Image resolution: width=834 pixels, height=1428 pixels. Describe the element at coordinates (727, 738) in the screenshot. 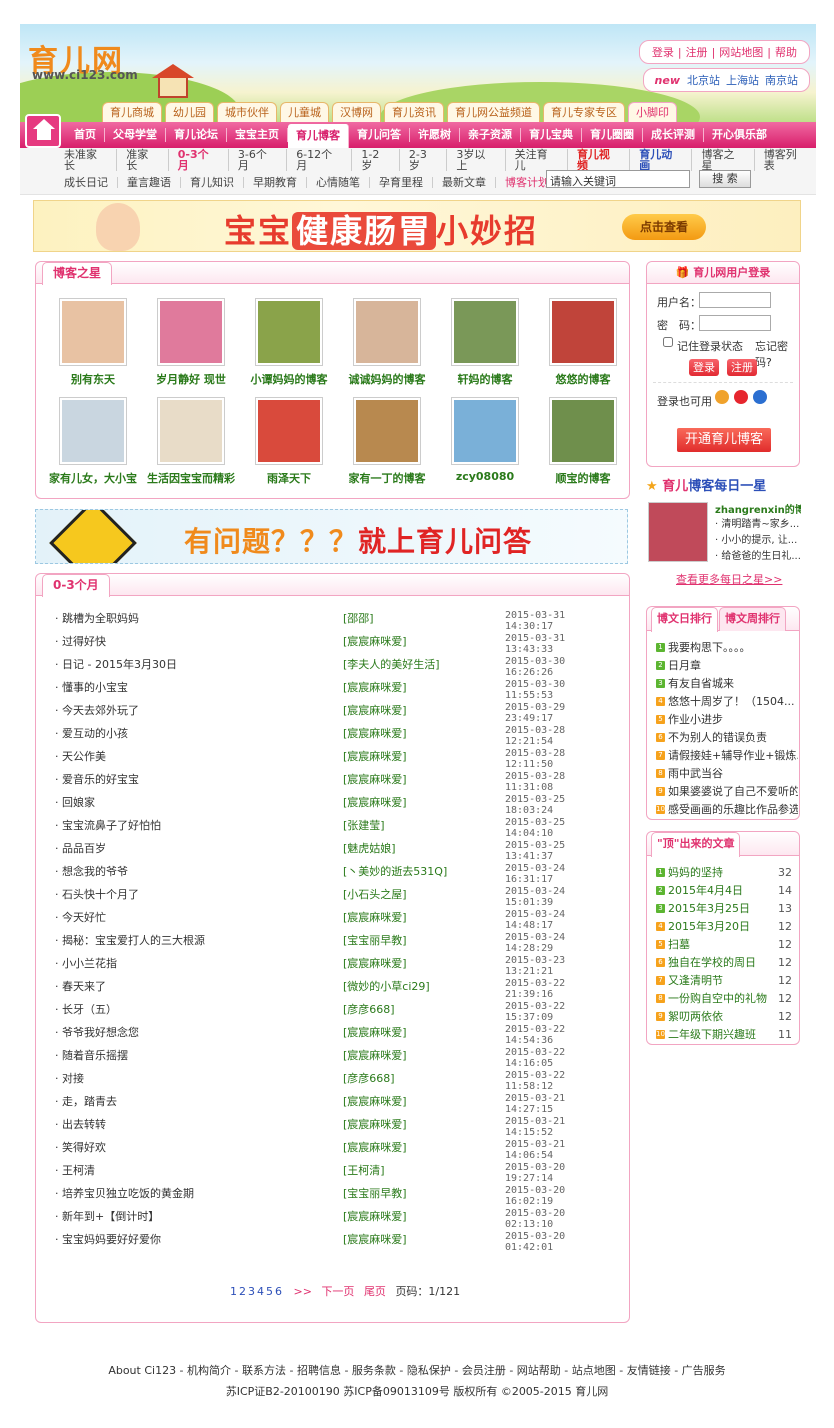

I see `rank-item: 6 不为别人的错误负责` at that location.